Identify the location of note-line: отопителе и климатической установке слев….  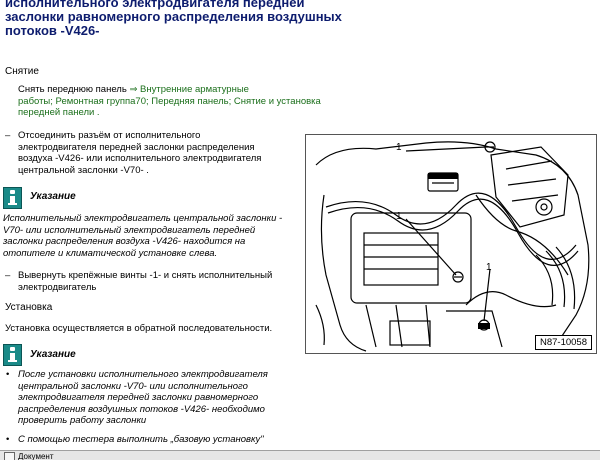
(110, 253).